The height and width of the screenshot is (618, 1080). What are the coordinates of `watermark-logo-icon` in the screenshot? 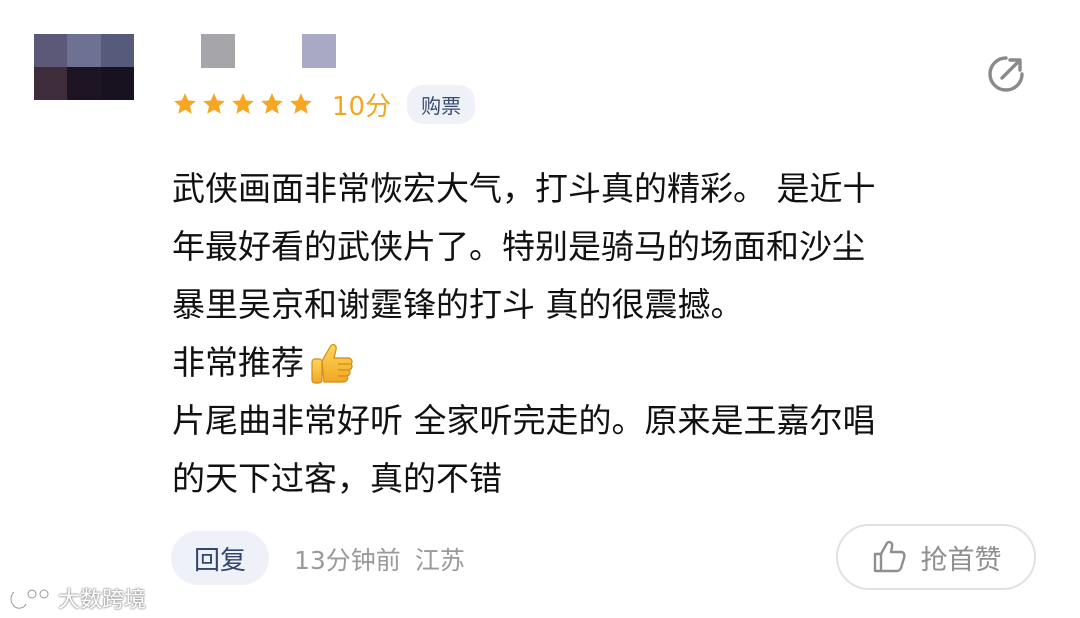 It's located at (29, 599).